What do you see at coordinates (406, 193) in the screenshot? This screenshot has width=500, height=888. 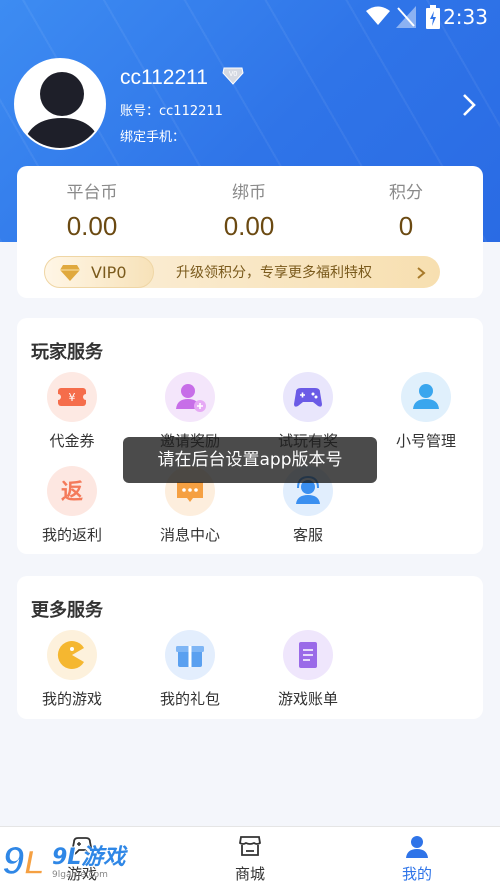 I see `wallet-label: 积分` at bounding box center [406, 193].